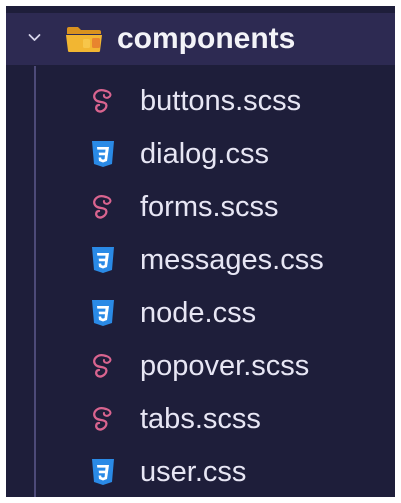 The height and width of the screenshot is (503, 401). What do you see at coordinates (206, 38) in the screenshot?
I see `folder-label: components` at bounding box center [206, 38].